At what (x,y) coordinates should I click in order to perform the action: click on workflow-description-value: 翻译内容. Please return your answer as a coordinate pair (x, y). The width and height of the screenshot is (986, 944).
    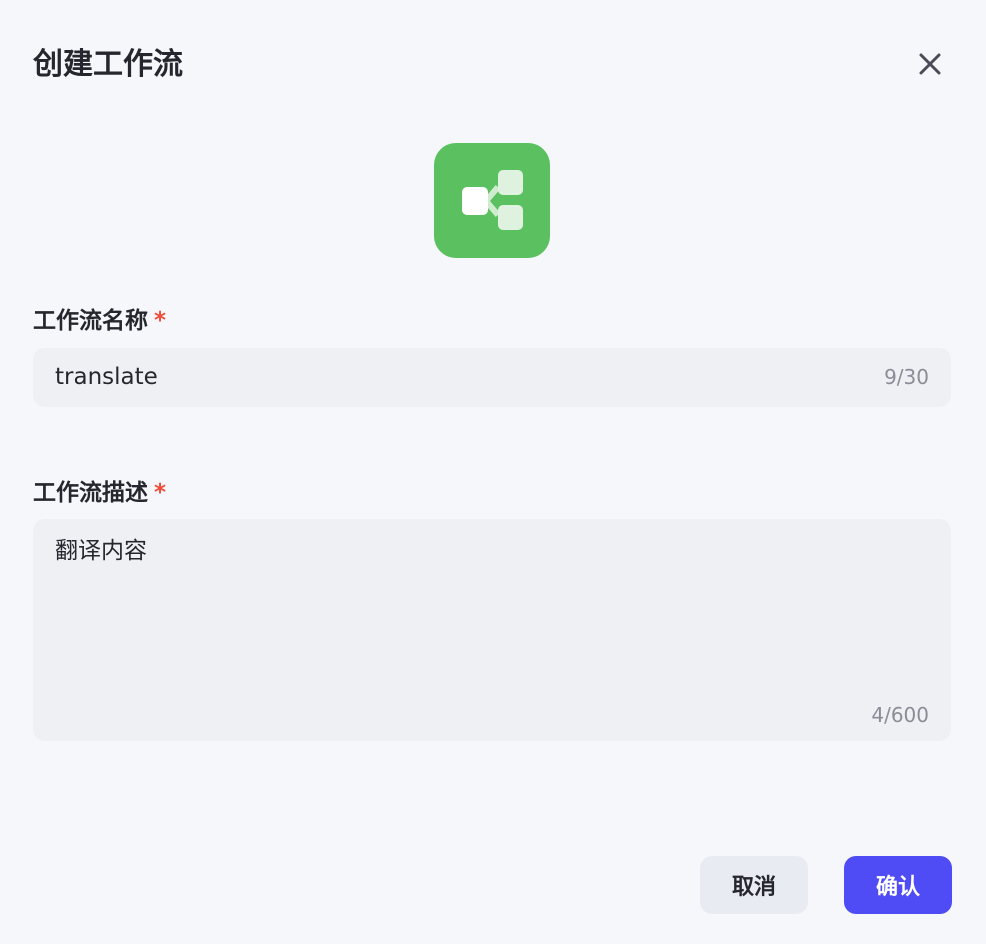
    Looking at the image, I should click on (101, 551).